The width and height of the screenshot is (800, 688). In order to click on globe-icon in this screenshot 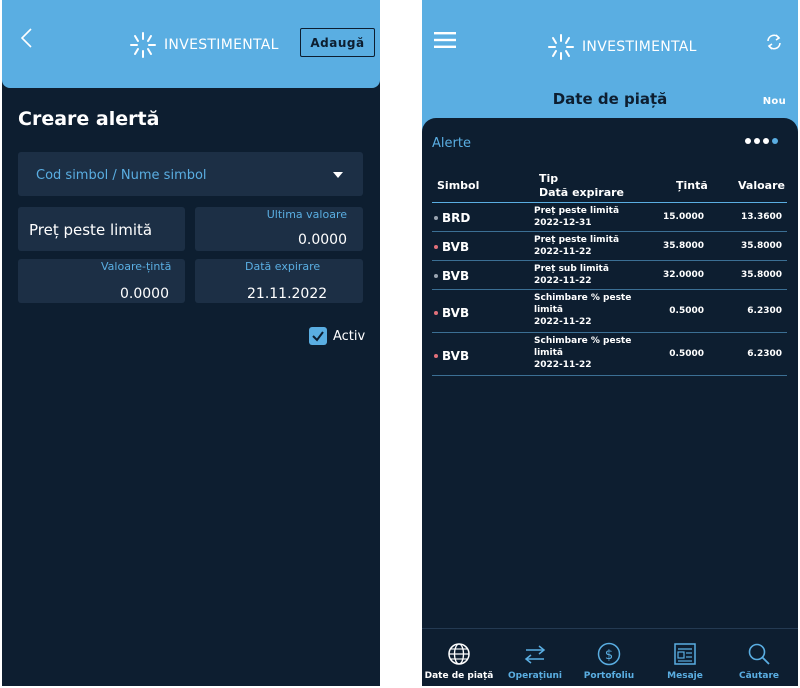, I will do `click(459, 654)`.